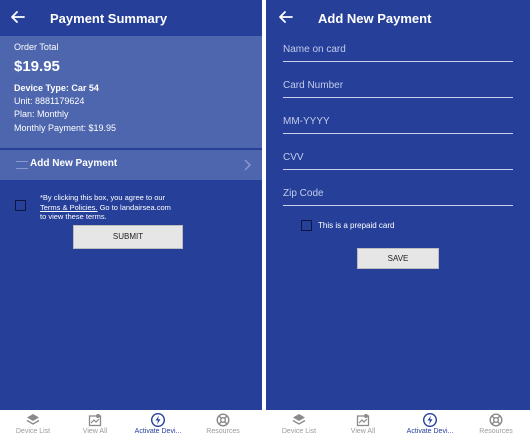 The height and width of the screenshot is (444, 530). What do you see at coordinates (306, 121) in the screenshot?
I see `expiry-placeholder: MM-YYYY` at bounding box center [306, 121].